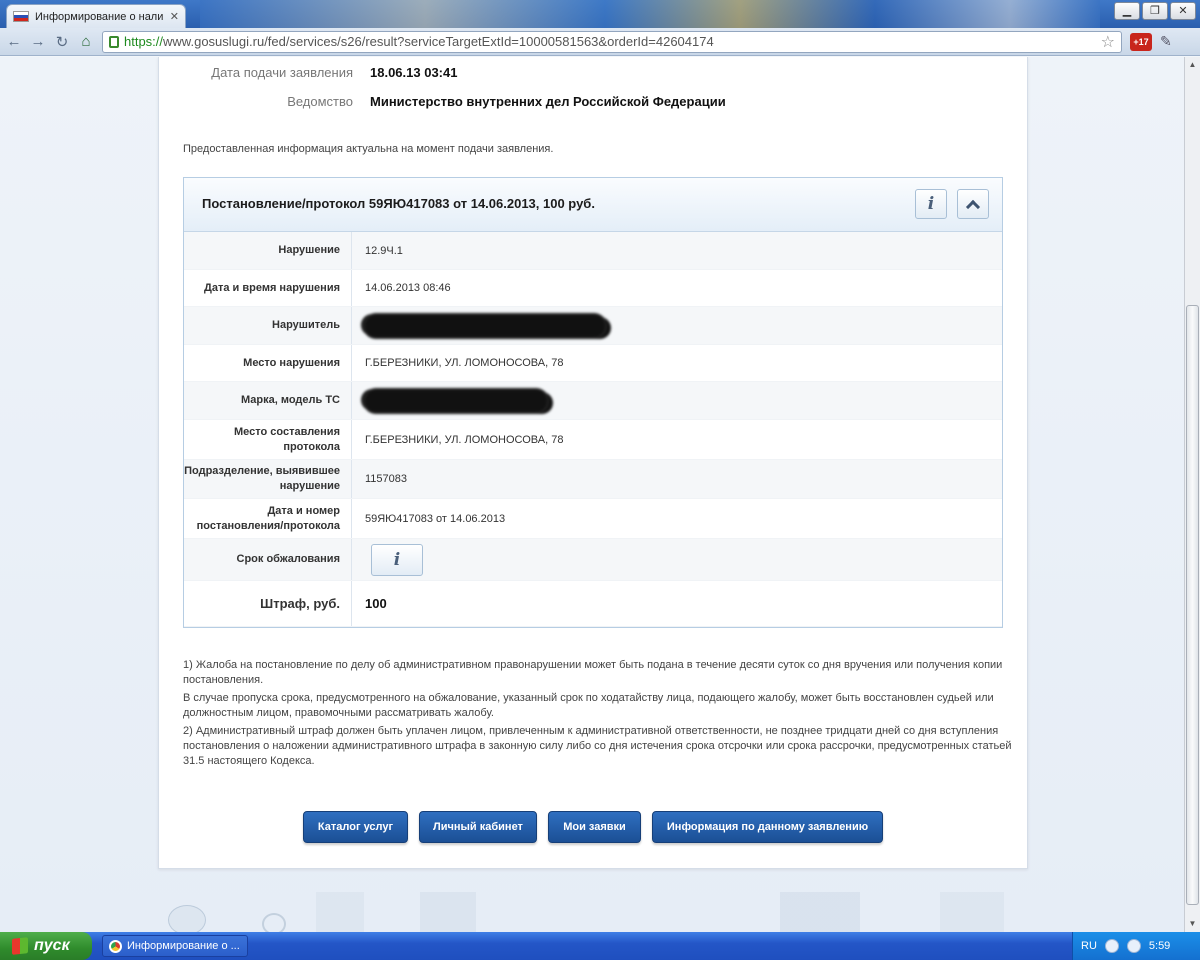  What do you see at coordinates (86, 41) in the screenshot?
I see `home-icon: ⌂` at bounding box center [86, 41].